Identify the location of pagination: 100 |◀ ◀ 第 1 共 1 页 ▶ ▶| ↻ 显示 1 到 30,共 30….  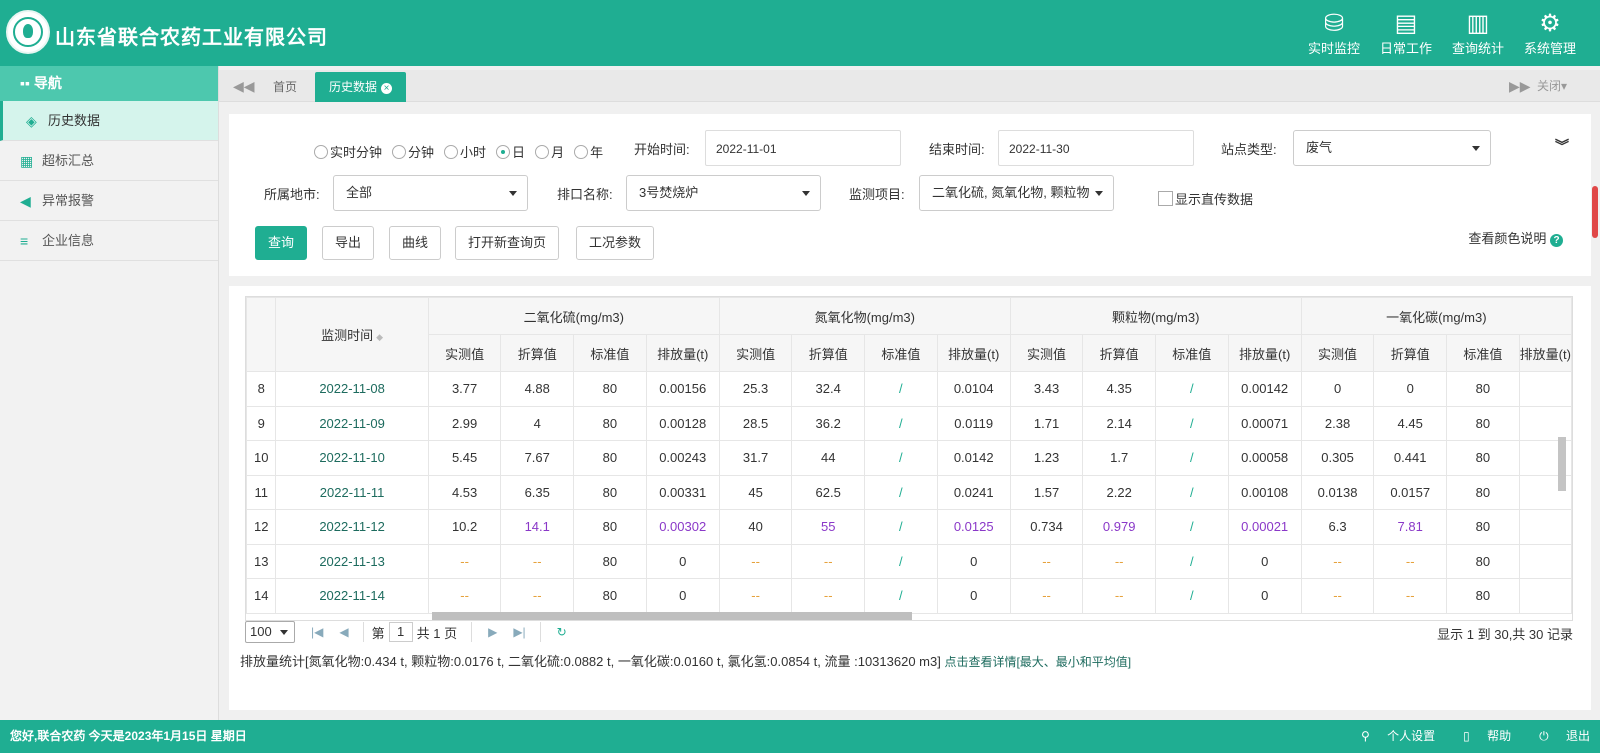
(909, 632).